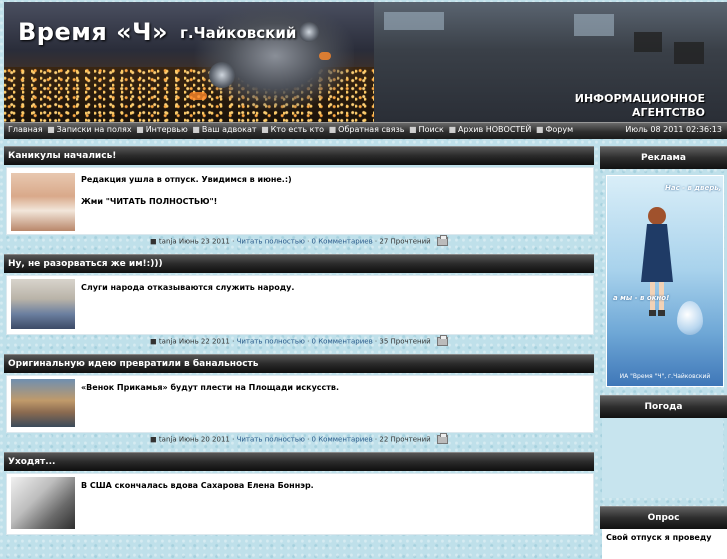  I want to click on site-city: г.Чайковский, so click(238, 33).